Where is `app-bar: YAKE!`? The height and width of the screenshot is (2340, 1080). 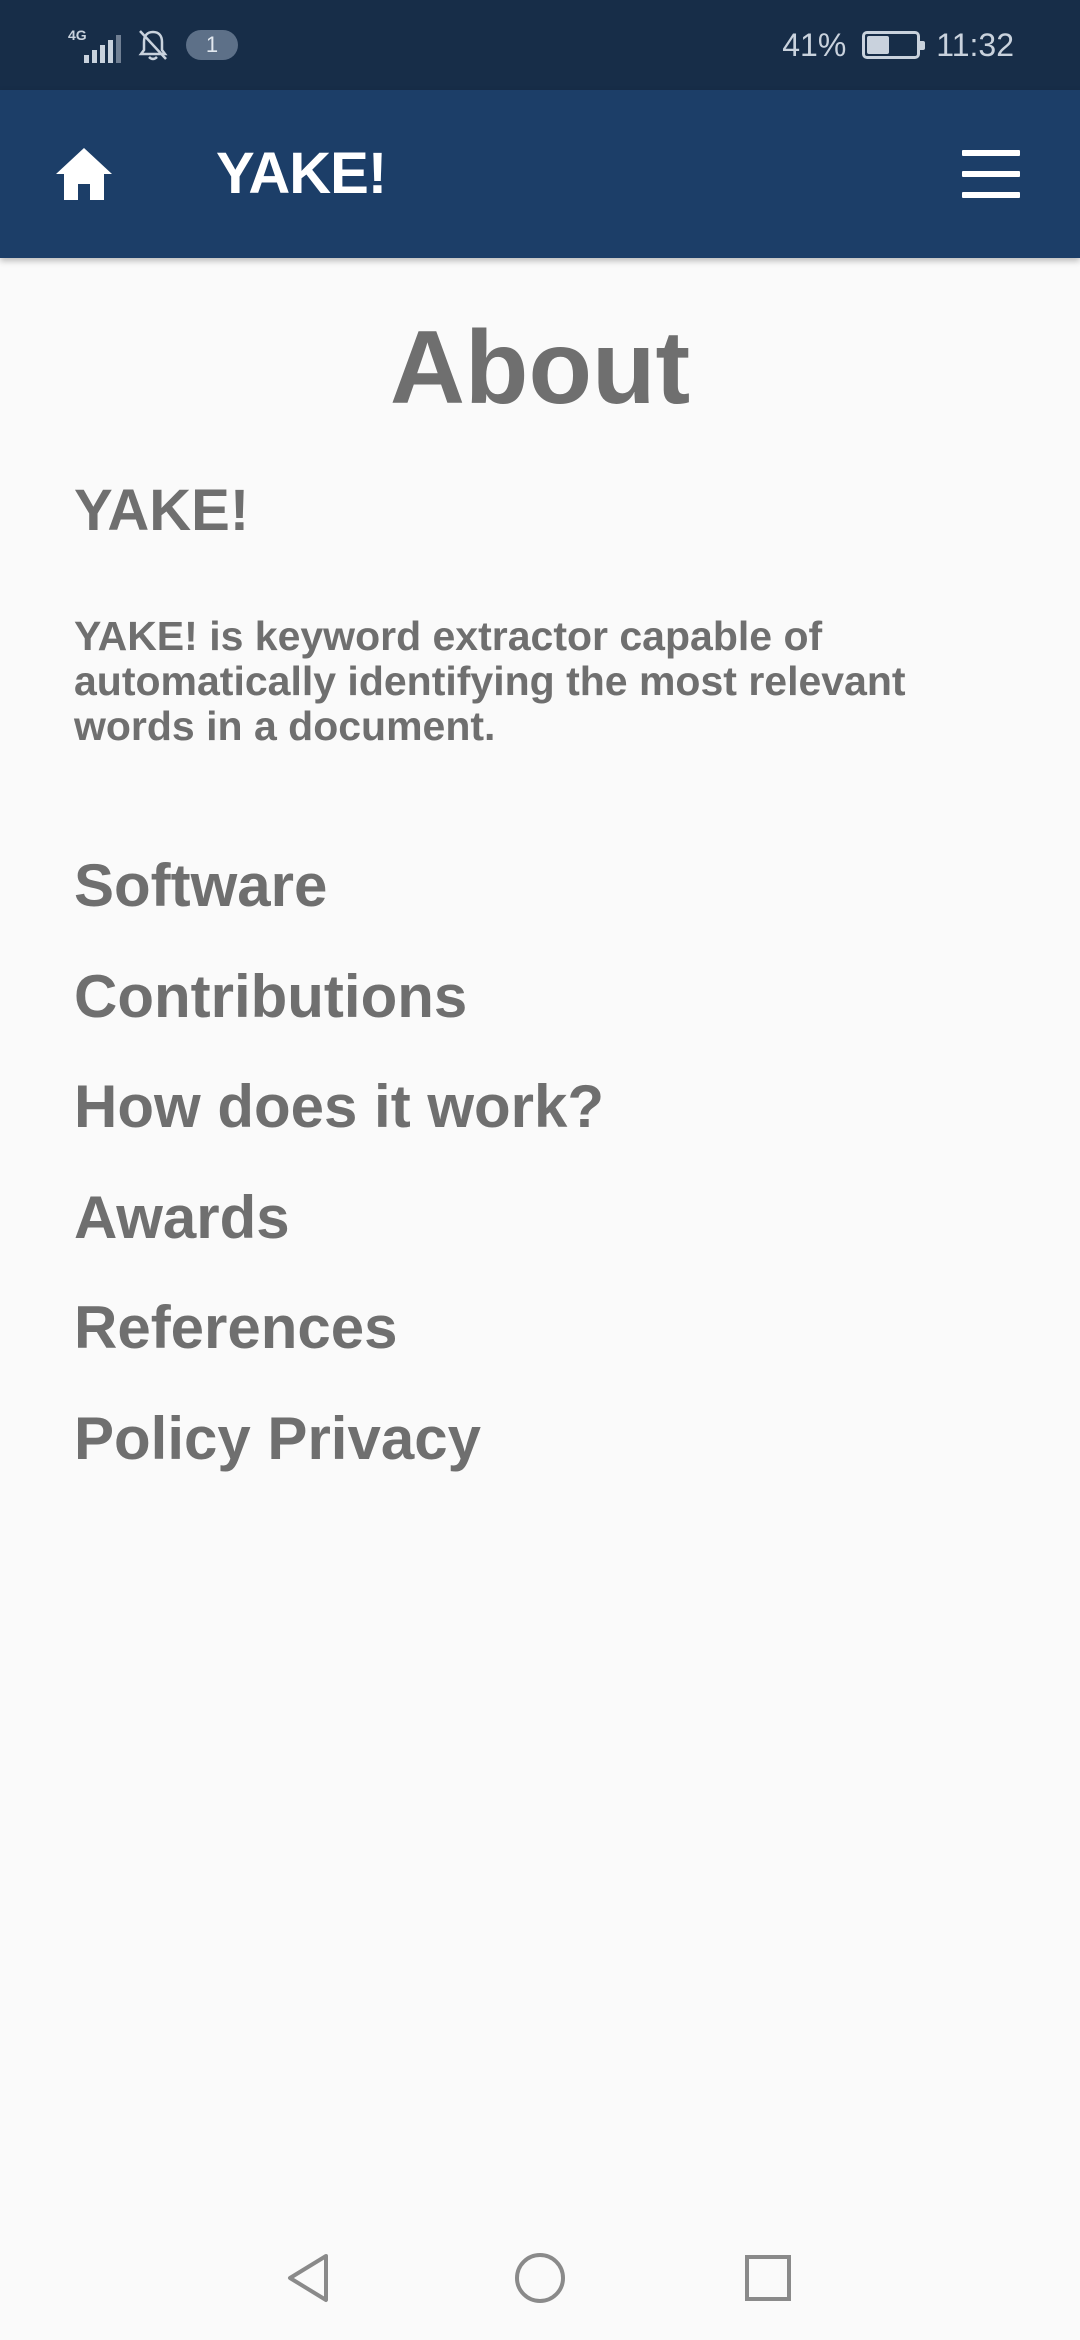 app-bar: YAKE! is located at coordinates (540, 174).